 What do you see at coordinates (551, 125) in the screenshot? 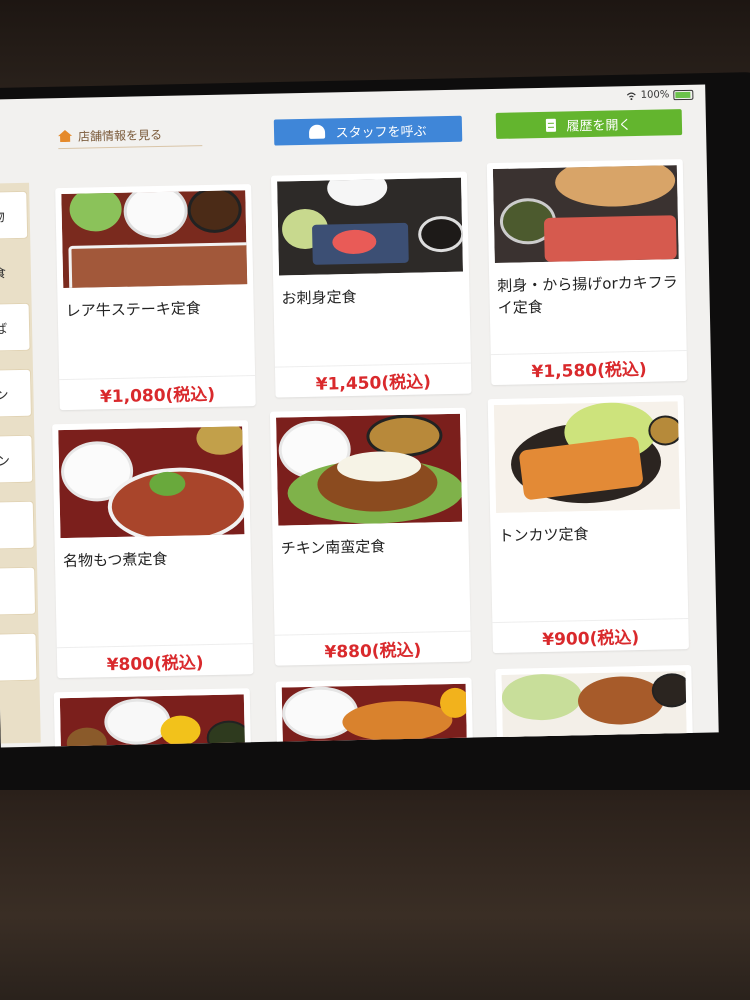
I see `document-icon` at bounding box center [551, 125].